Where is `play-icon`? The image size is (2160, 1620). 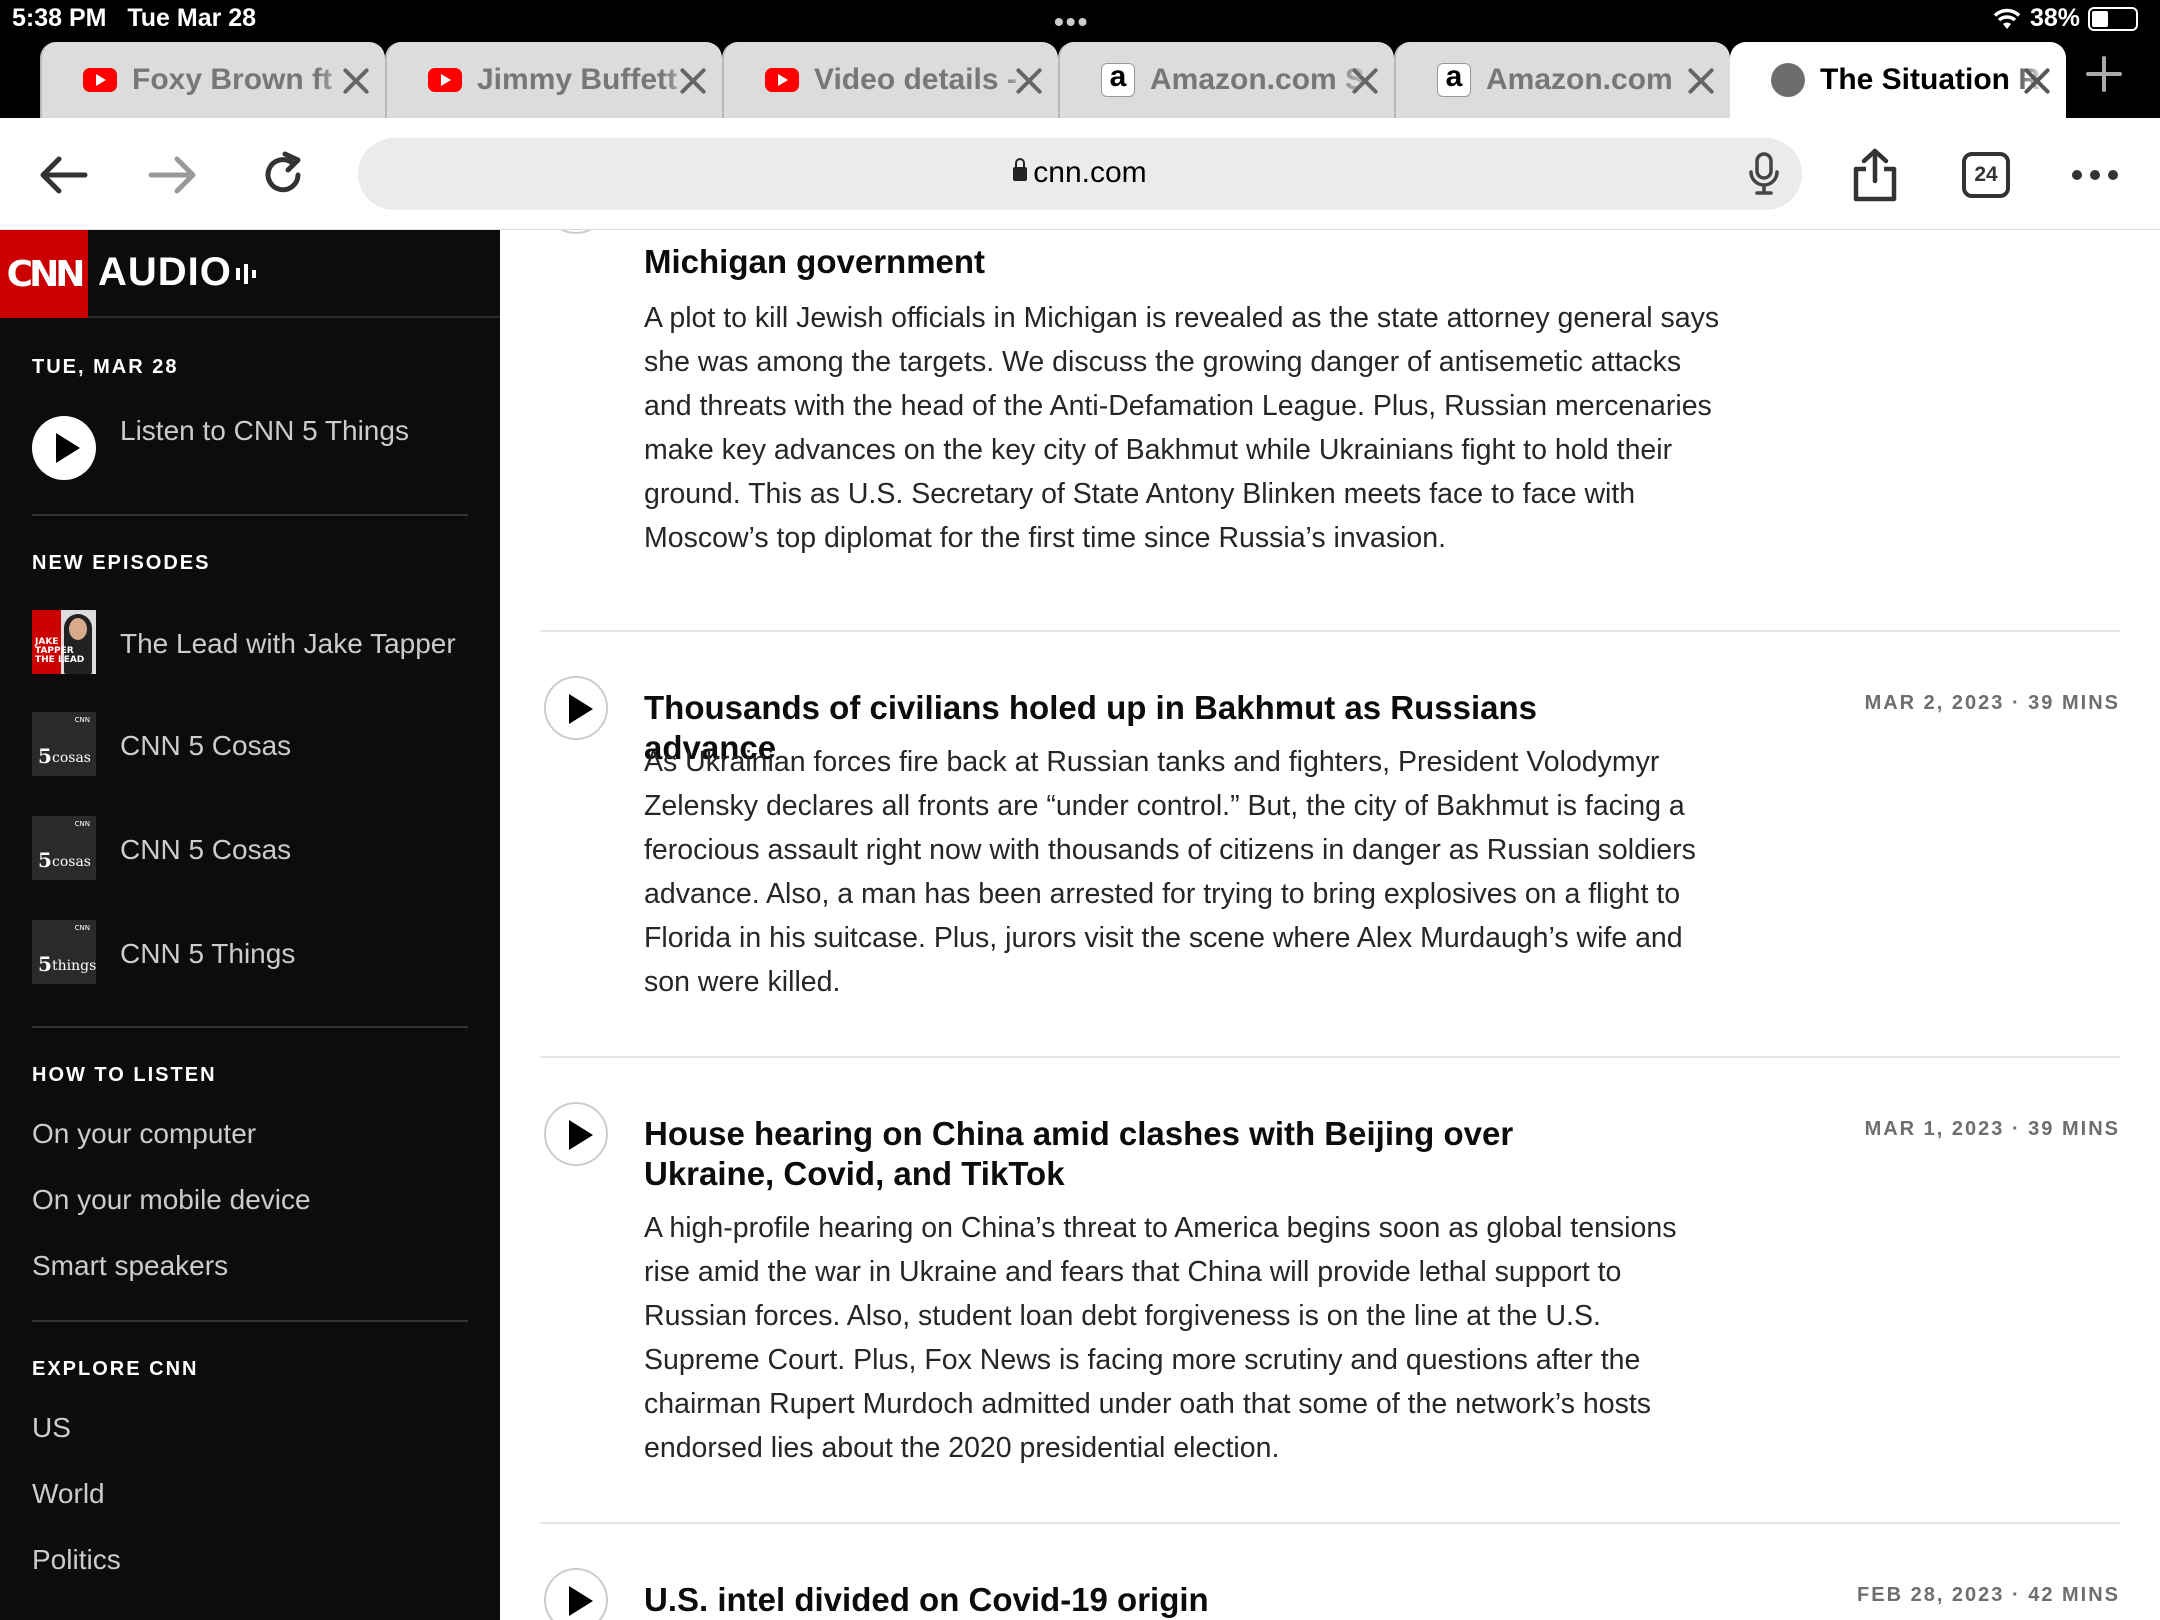 play-icon is located at coordinates (64, 448).